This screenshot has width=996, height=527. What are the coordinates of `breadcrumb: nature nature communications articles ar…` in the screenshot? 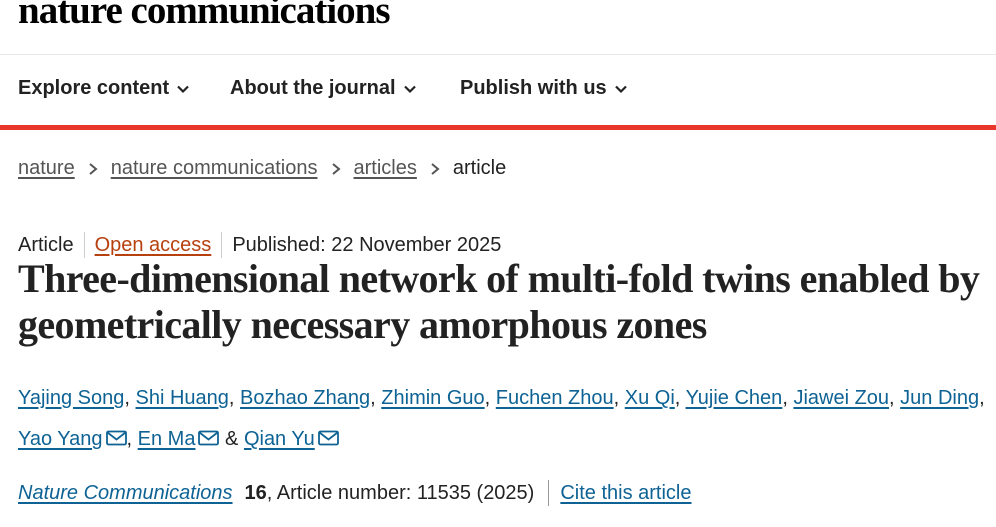 It's located at (262, 168).